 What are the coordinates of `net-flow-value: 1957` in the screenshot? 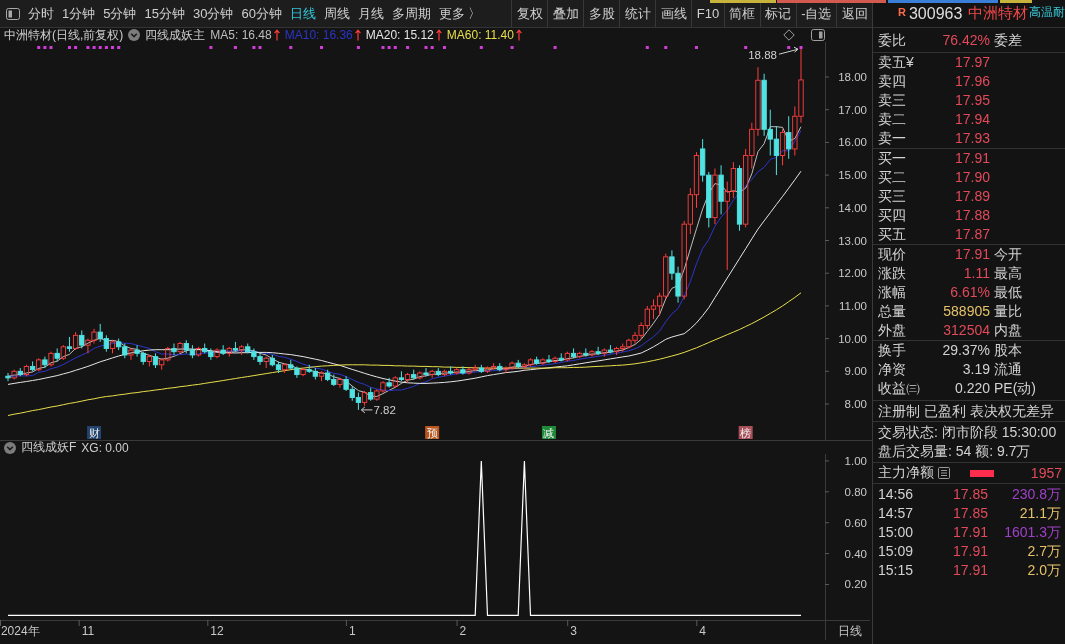 It's located at (1046, 473).